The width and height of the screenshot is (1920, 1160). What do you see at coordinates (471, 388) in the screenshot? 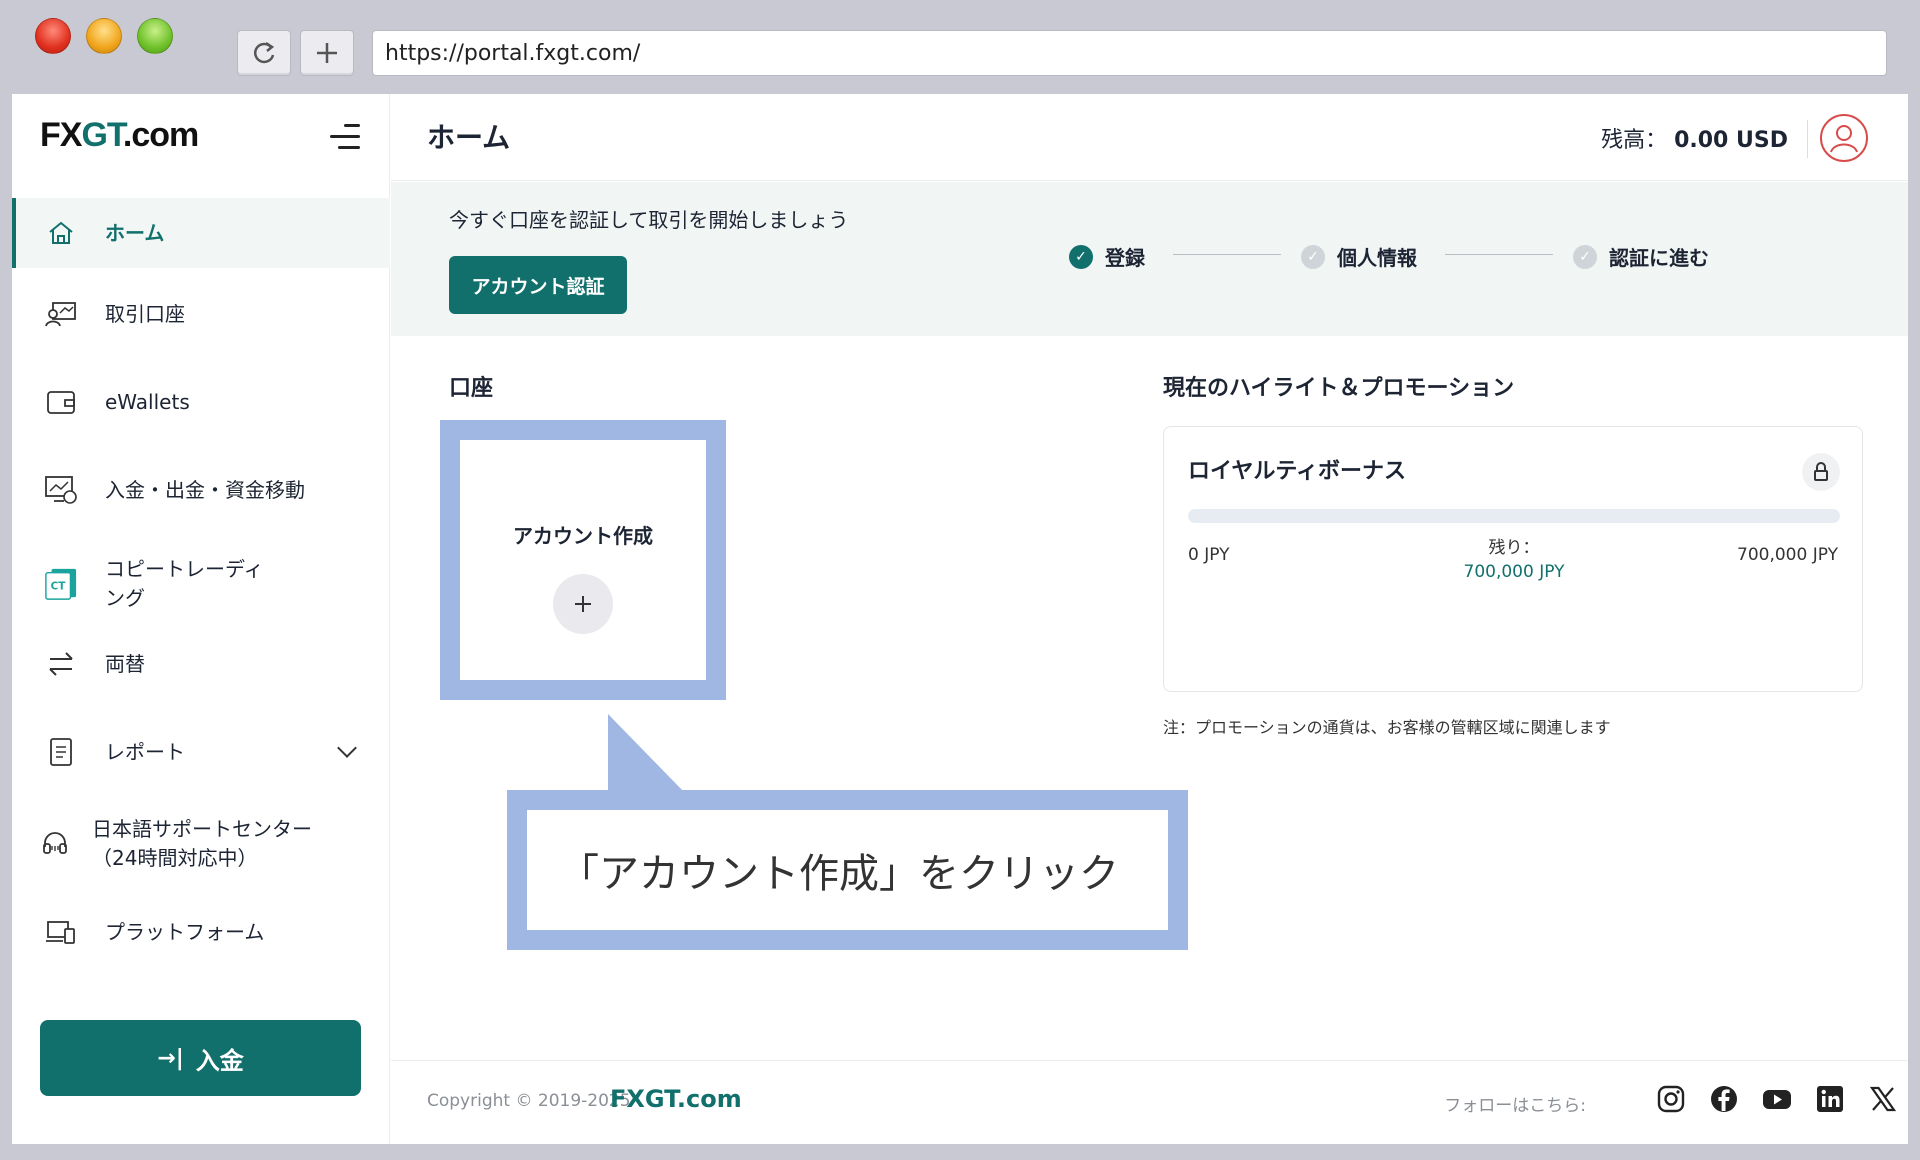
I see `accounts-section-title: 口座` at bounding box center [471, 388].